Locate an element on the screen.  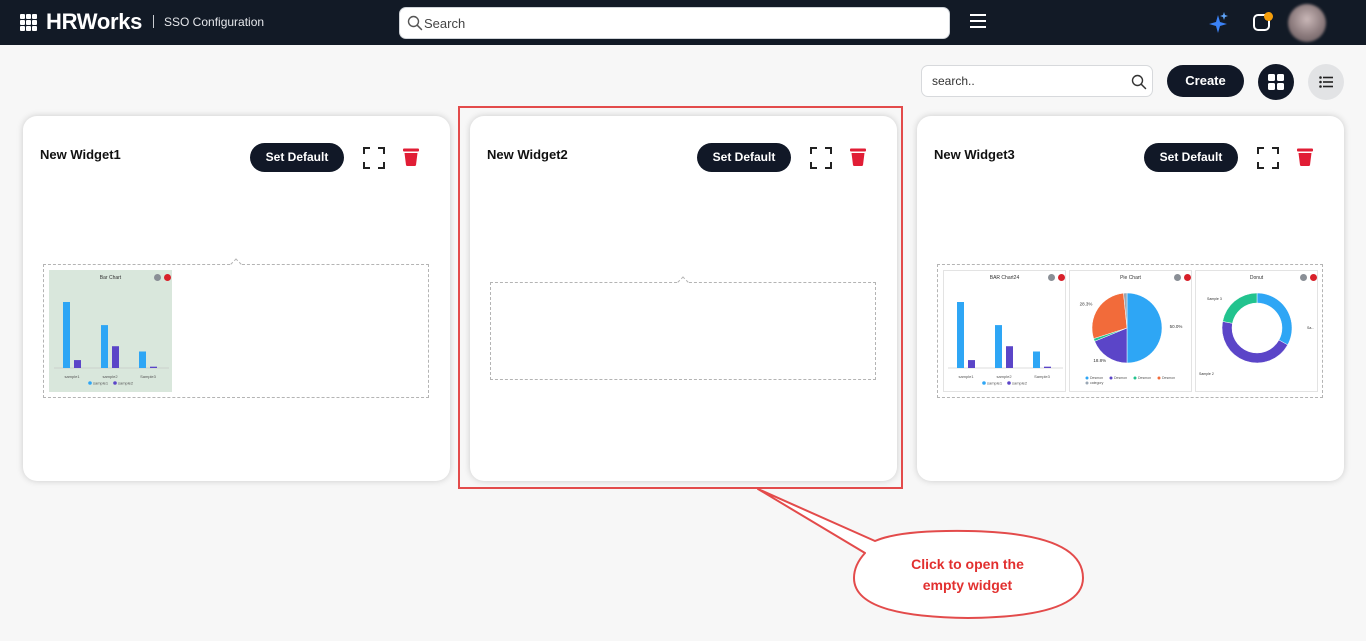
grid-view-icon is located at coordinates (1276, 82).